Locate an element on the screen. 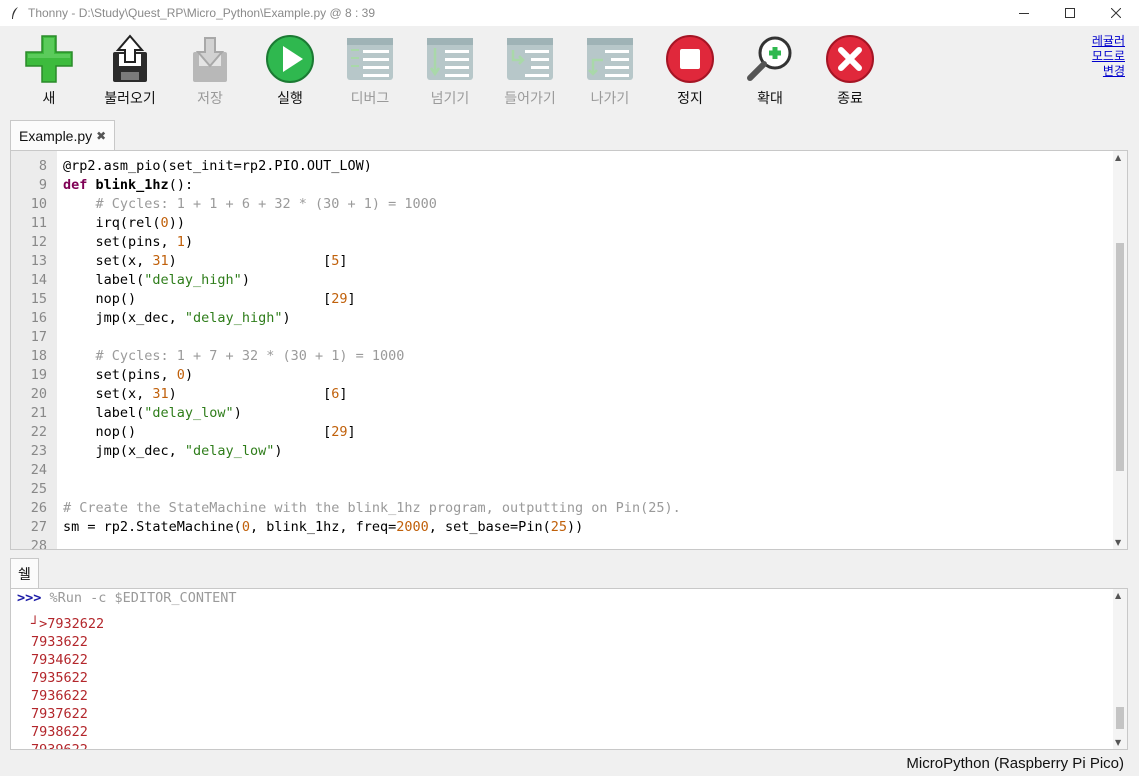  code-line: 28 is located at coordinates (561, 543).